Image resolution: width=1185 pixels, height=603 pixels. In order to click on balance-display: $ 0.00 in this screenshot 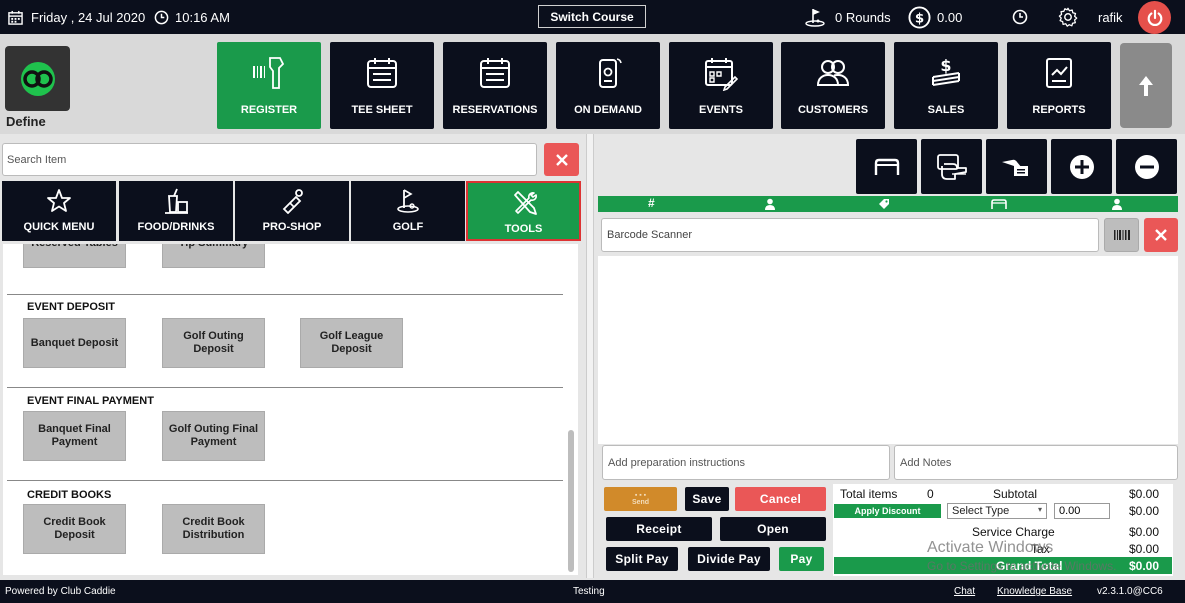, I will do `click(935, 17)`.